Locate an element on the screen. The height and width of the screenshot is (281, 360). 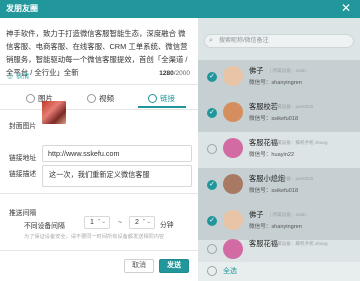
contact-row: 客服花福 | 所属设备：脚机手机 shang is located at coordinates (279, 249).